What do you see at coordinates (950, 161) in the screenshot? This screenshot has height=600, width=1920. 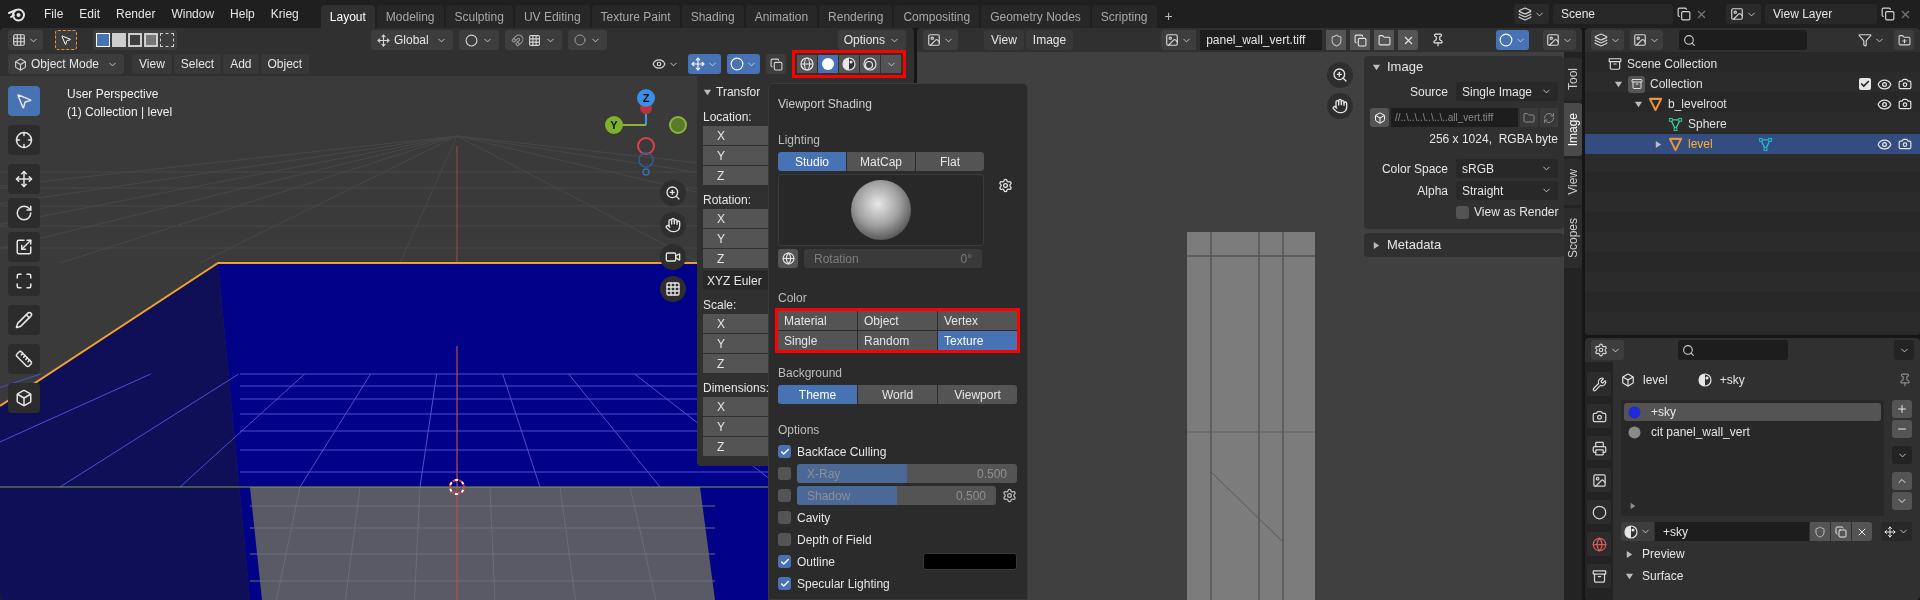 I see `segment-option: Flat` at bounding box center [950, 161].